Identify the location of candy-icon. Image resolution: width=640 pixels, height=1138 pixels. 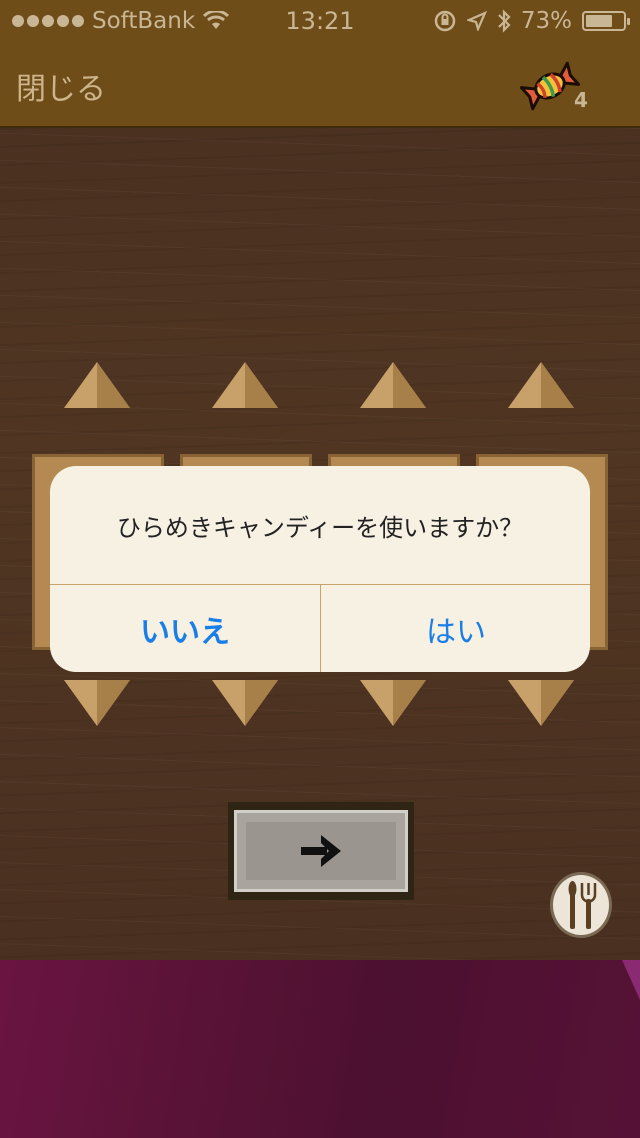
(550, 86).